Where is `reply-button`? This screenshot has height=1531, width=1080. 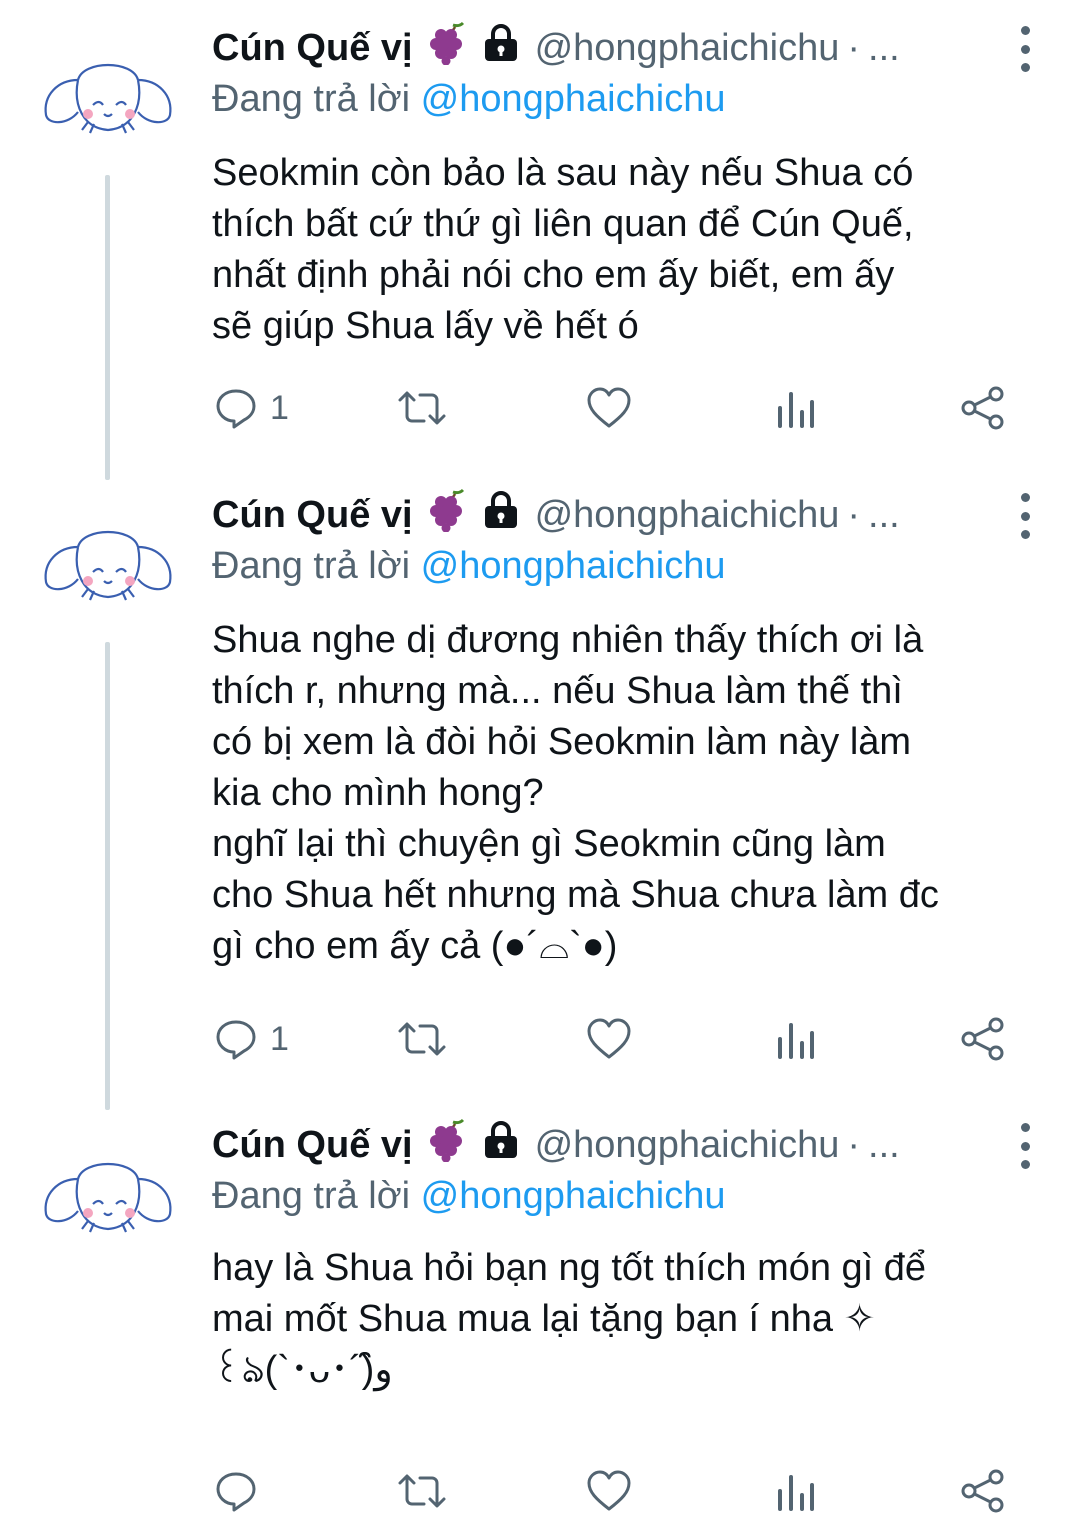 reply-button is located at coordinates (242, 1491).